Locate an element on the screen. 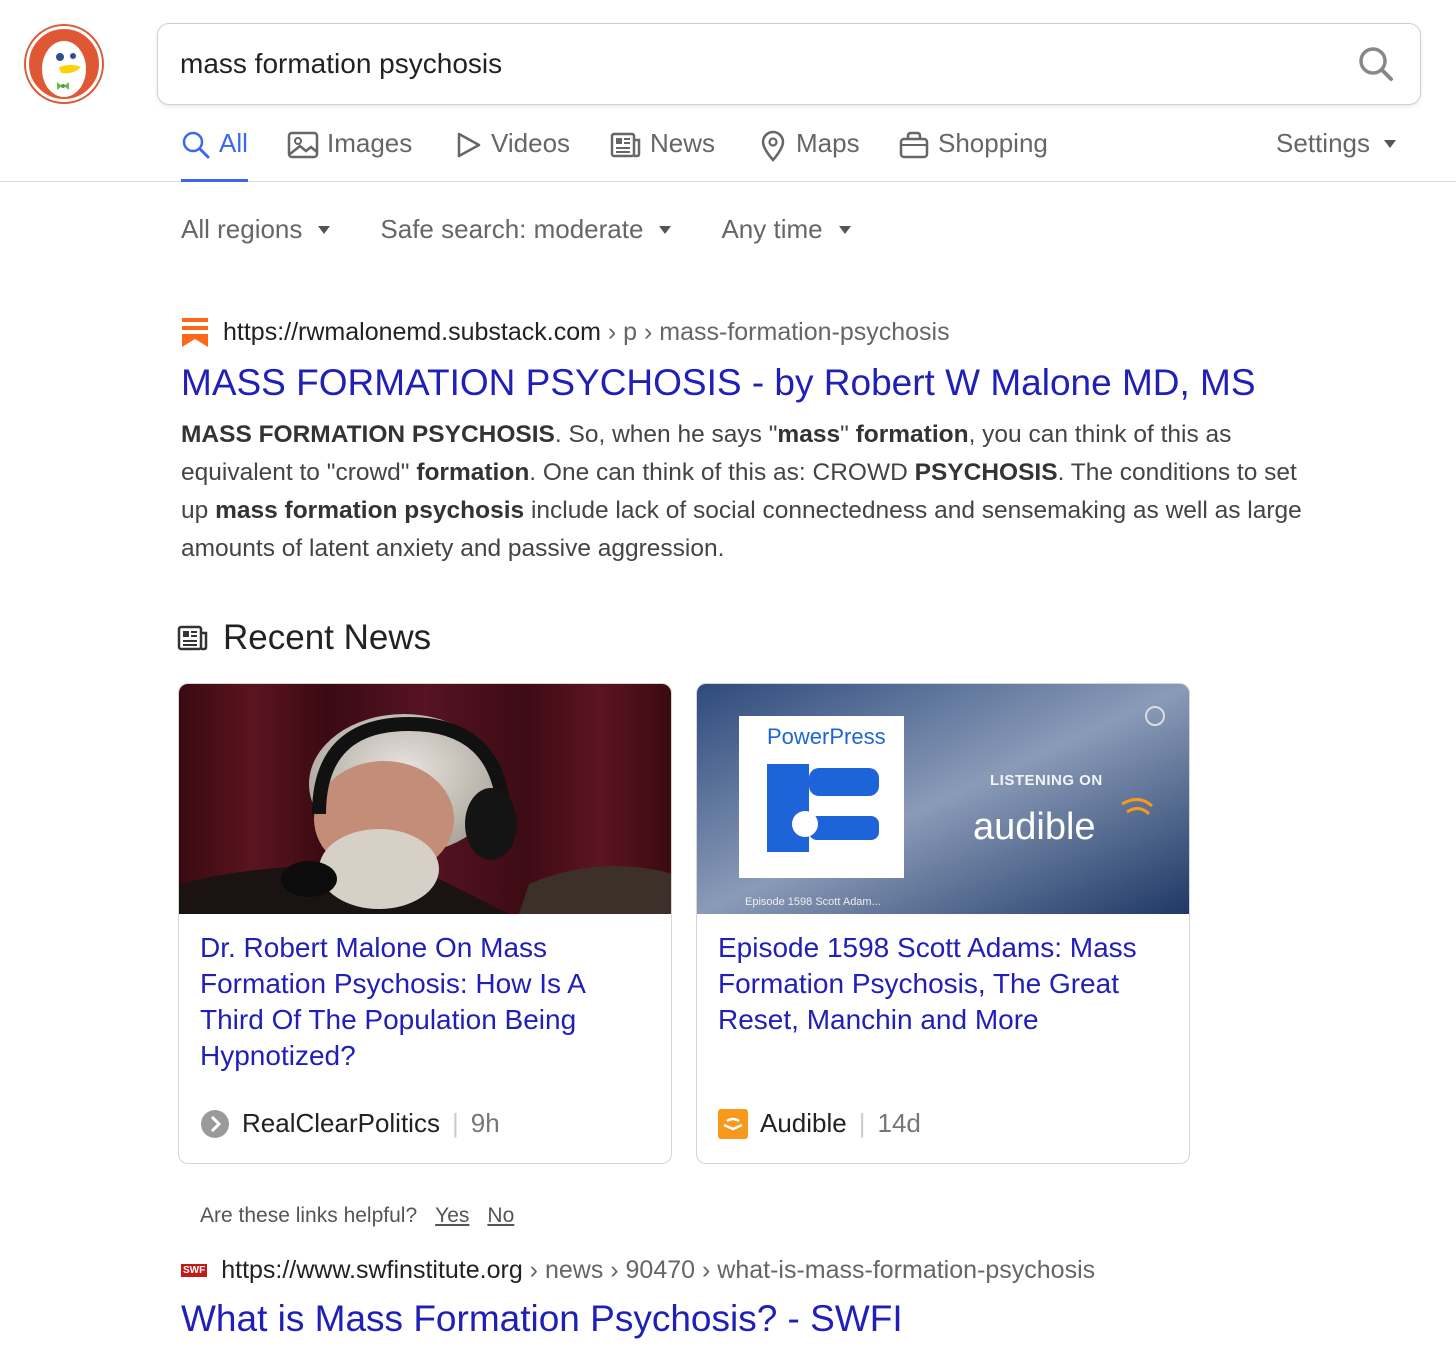  search-box is located at coordinates (789, 64).